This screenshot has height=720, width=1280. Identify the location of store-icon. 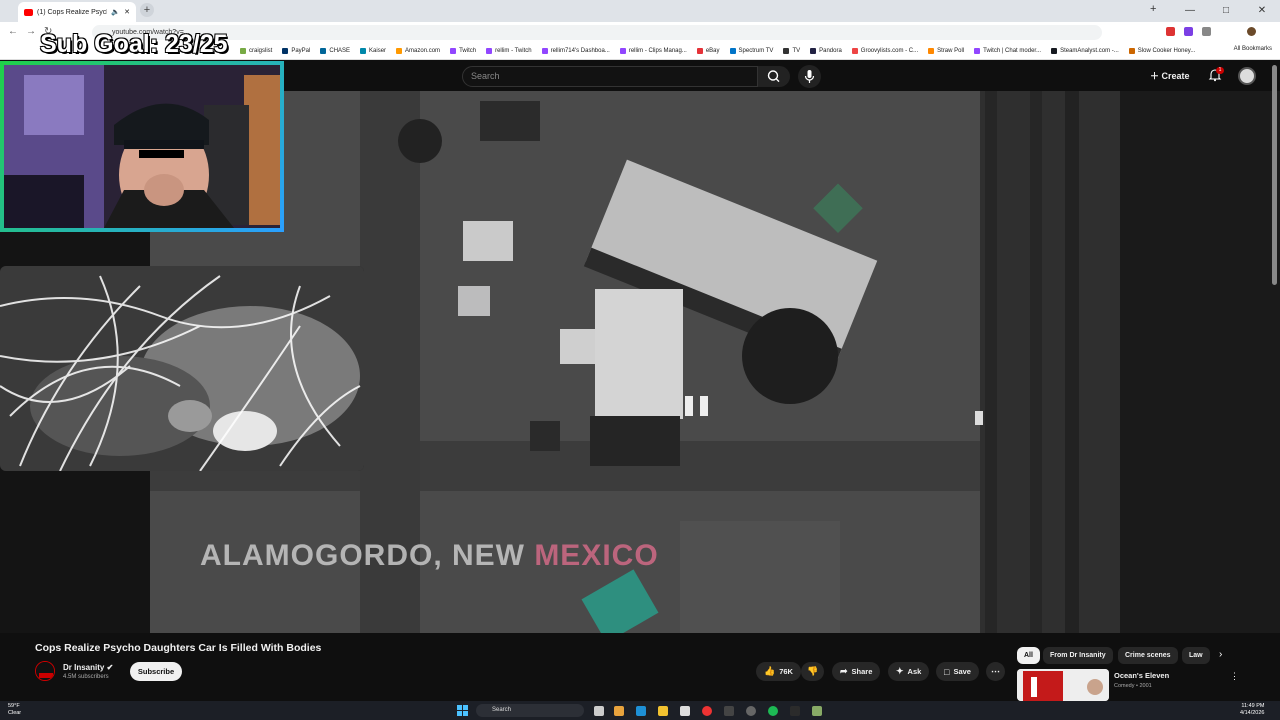
(685, 711).